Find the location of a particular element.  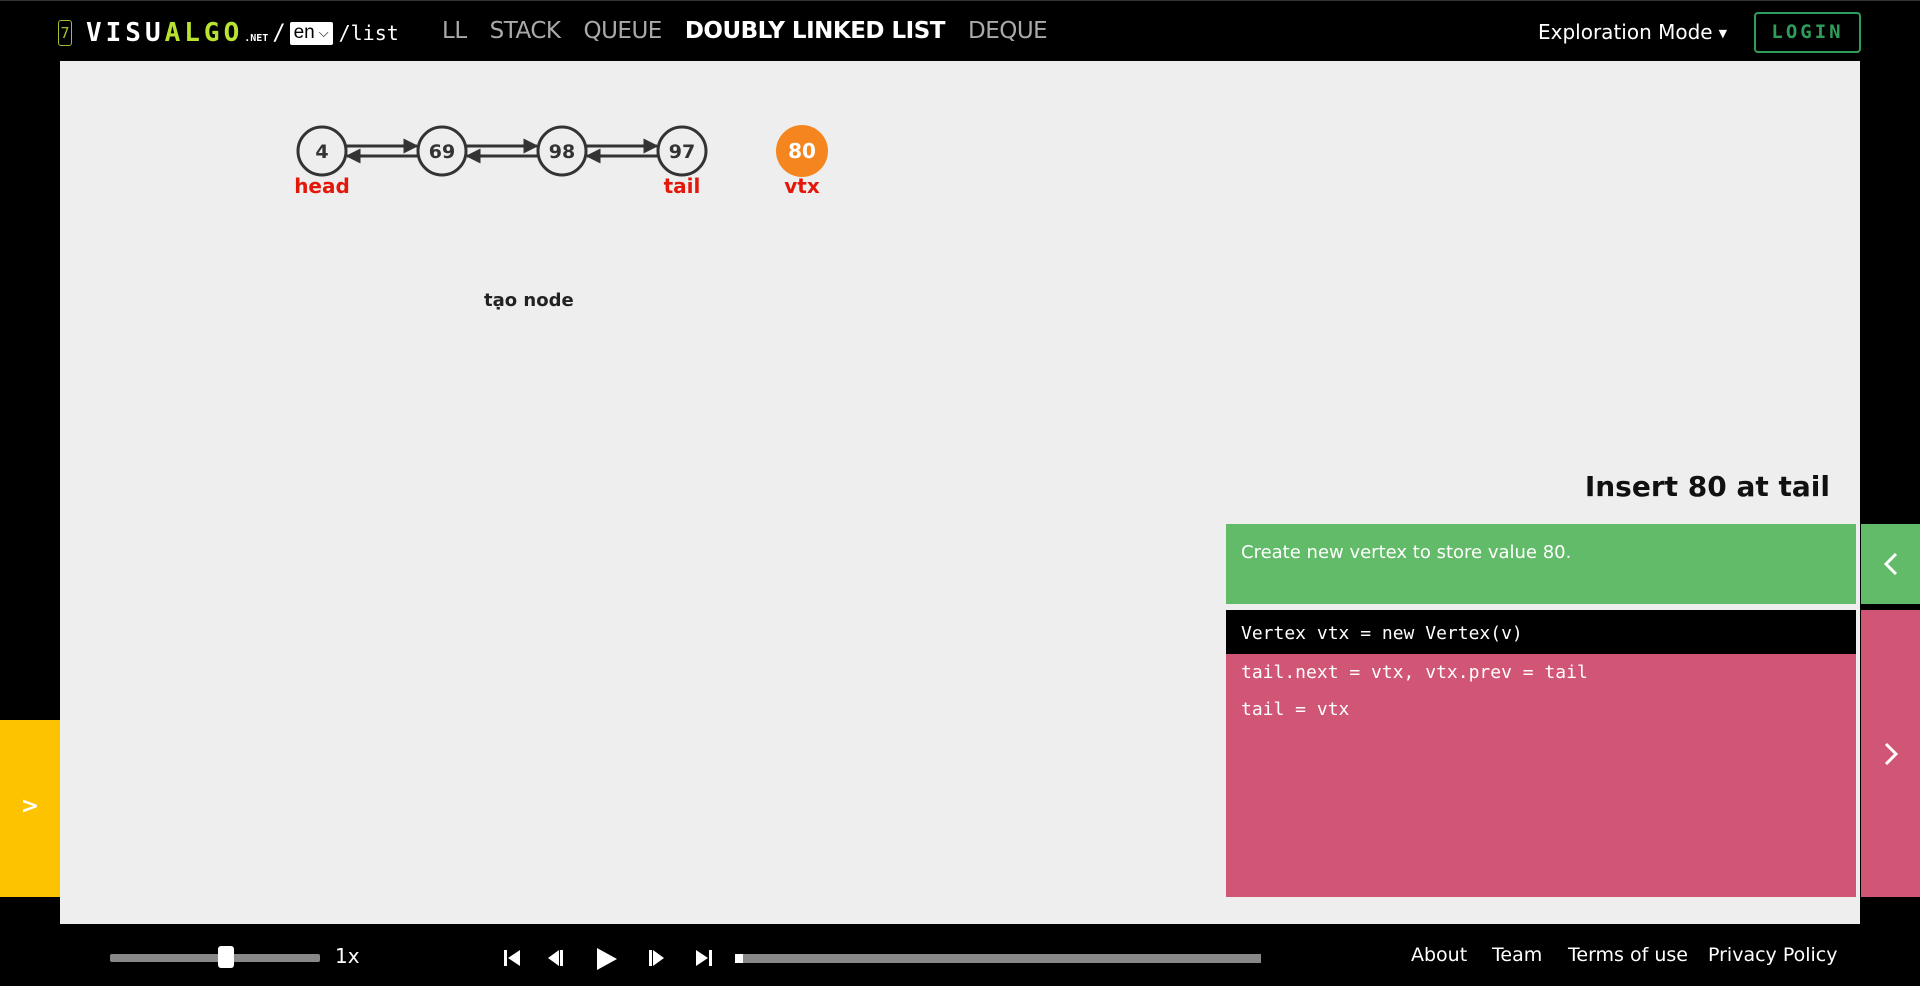

privacy-policy-link: Privacy Policy is located at coordinates (1772, 955).